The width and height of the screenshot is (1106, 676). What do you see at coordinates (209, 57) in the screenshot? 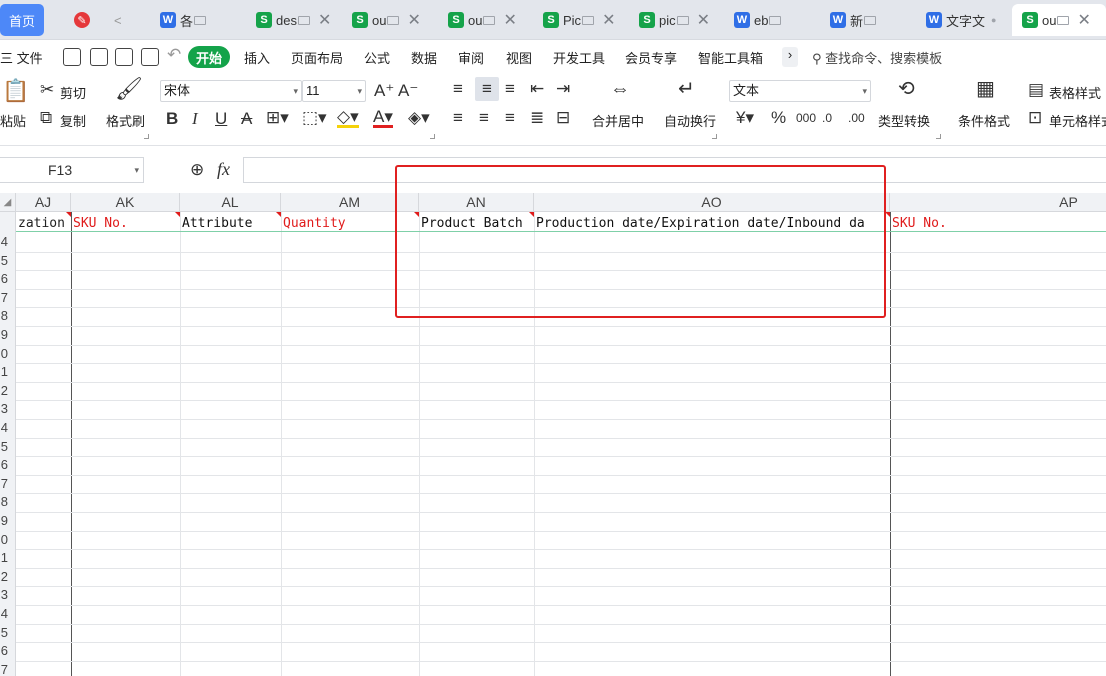
I see `tab-start: 开始` at bounding box center [209, 57].